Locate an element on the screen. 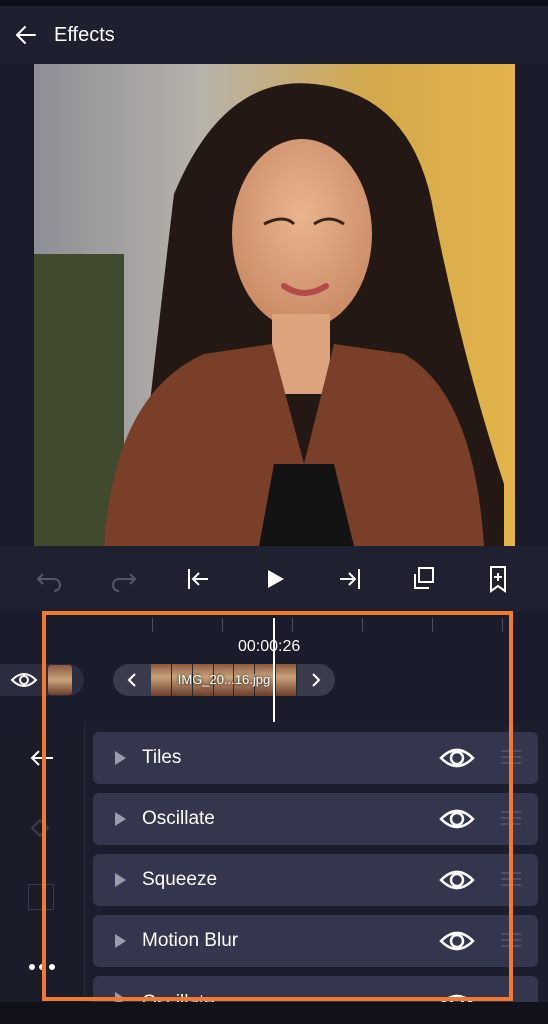 The width and height of the screenshot is (548, 1024). layer-visibility-chip is located at coordinates (42, 680).